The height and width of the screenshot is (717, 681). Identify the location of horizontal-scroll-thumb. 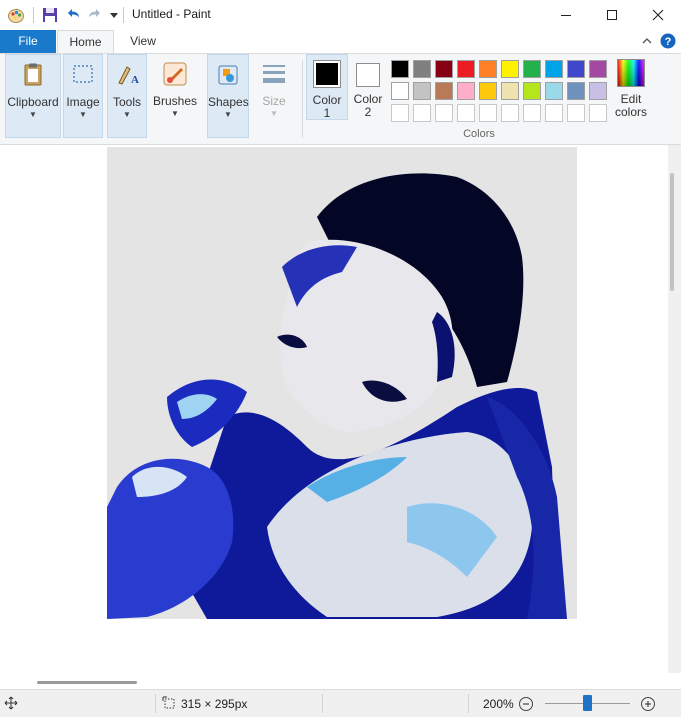
(87, 682).